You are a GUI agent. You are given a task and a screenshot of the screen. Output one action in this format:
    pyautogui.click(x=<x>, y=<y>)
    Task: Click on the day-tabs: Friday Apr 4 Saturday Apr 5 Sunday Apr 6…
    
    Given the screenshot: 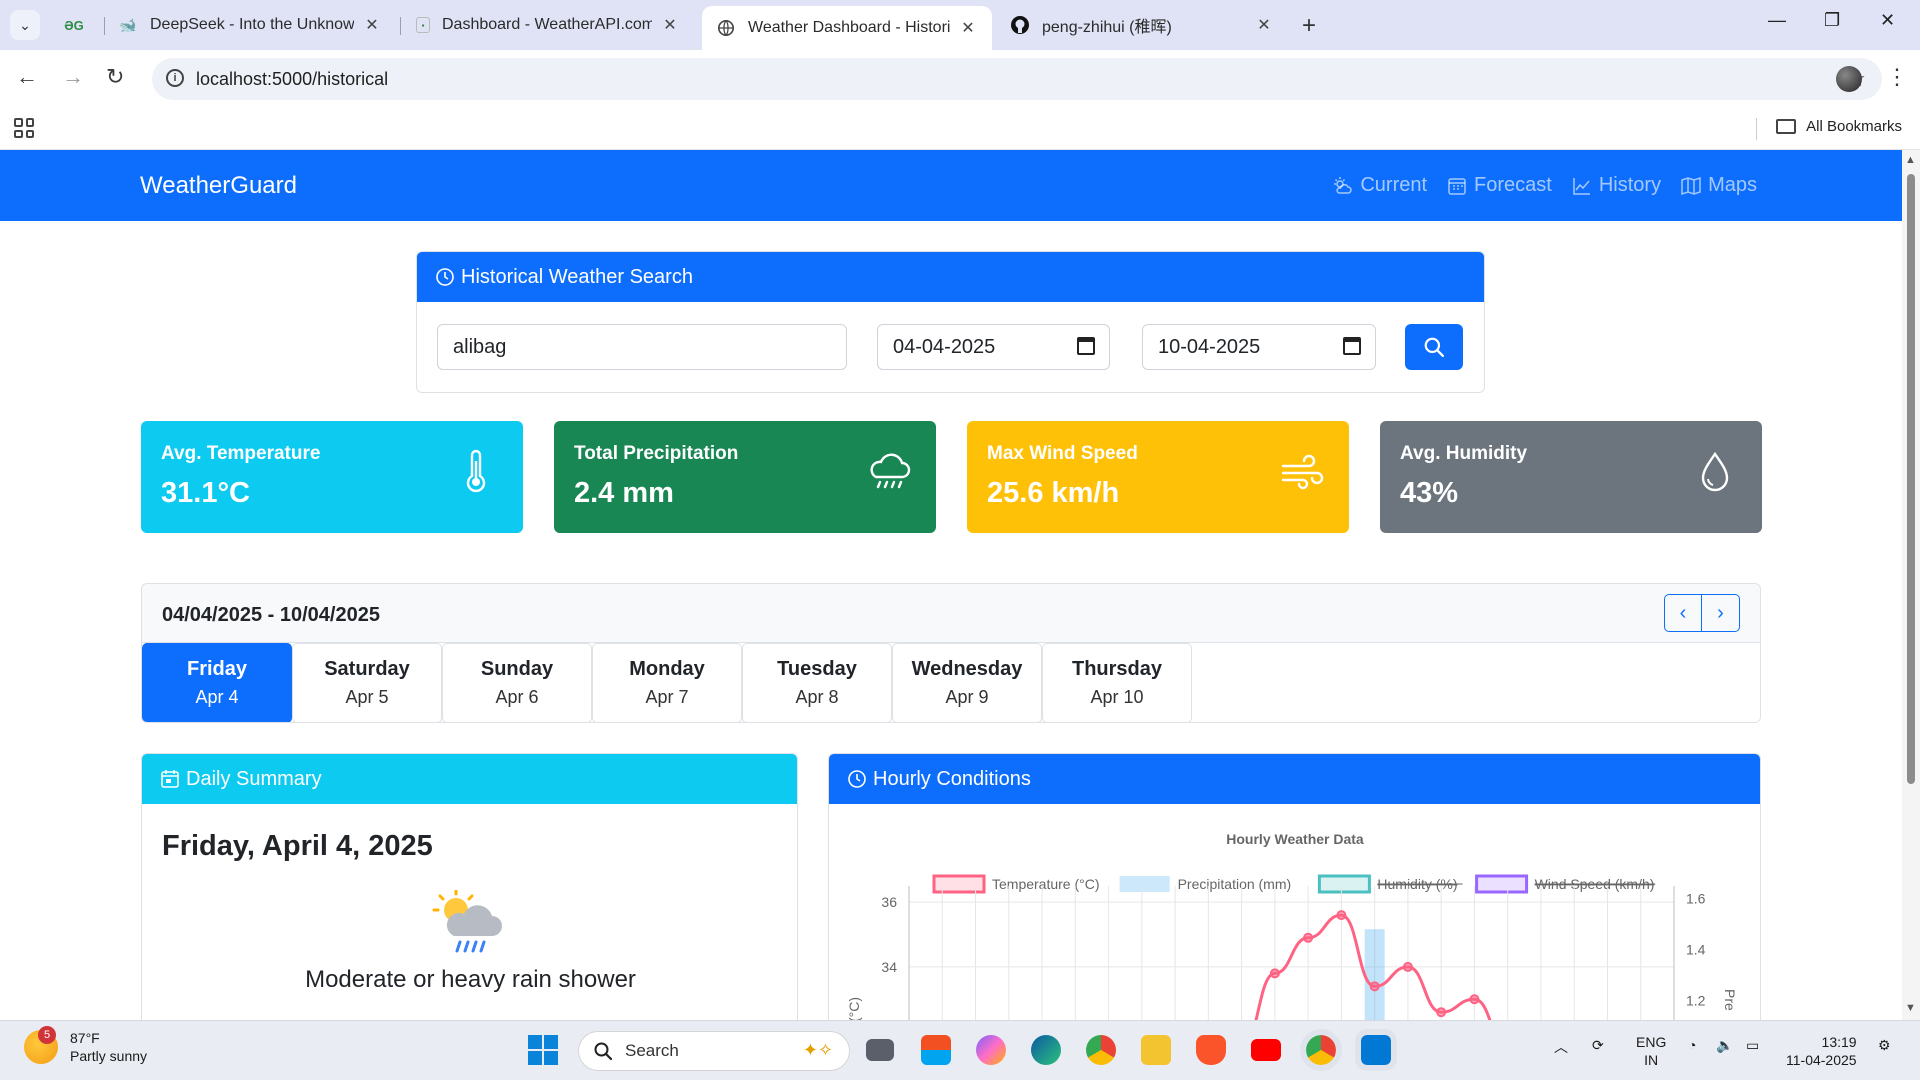 What is the action you would take?
    pyautogui.click(x=951, y=682)
    